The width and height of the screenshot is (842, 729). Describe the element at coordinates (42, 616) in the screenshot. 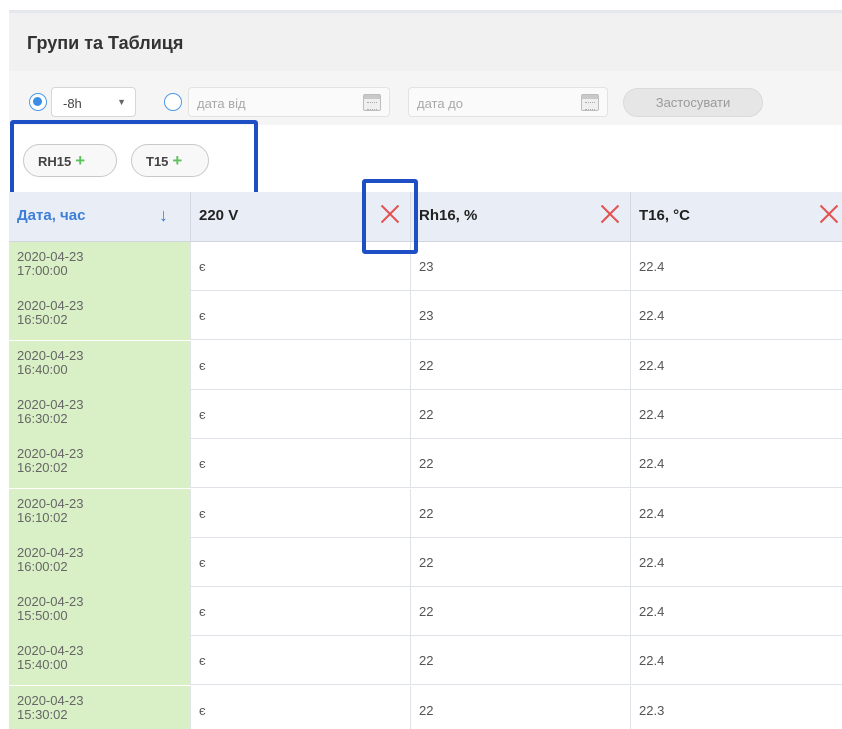

I see `time-text: 15:50:00` at that location.